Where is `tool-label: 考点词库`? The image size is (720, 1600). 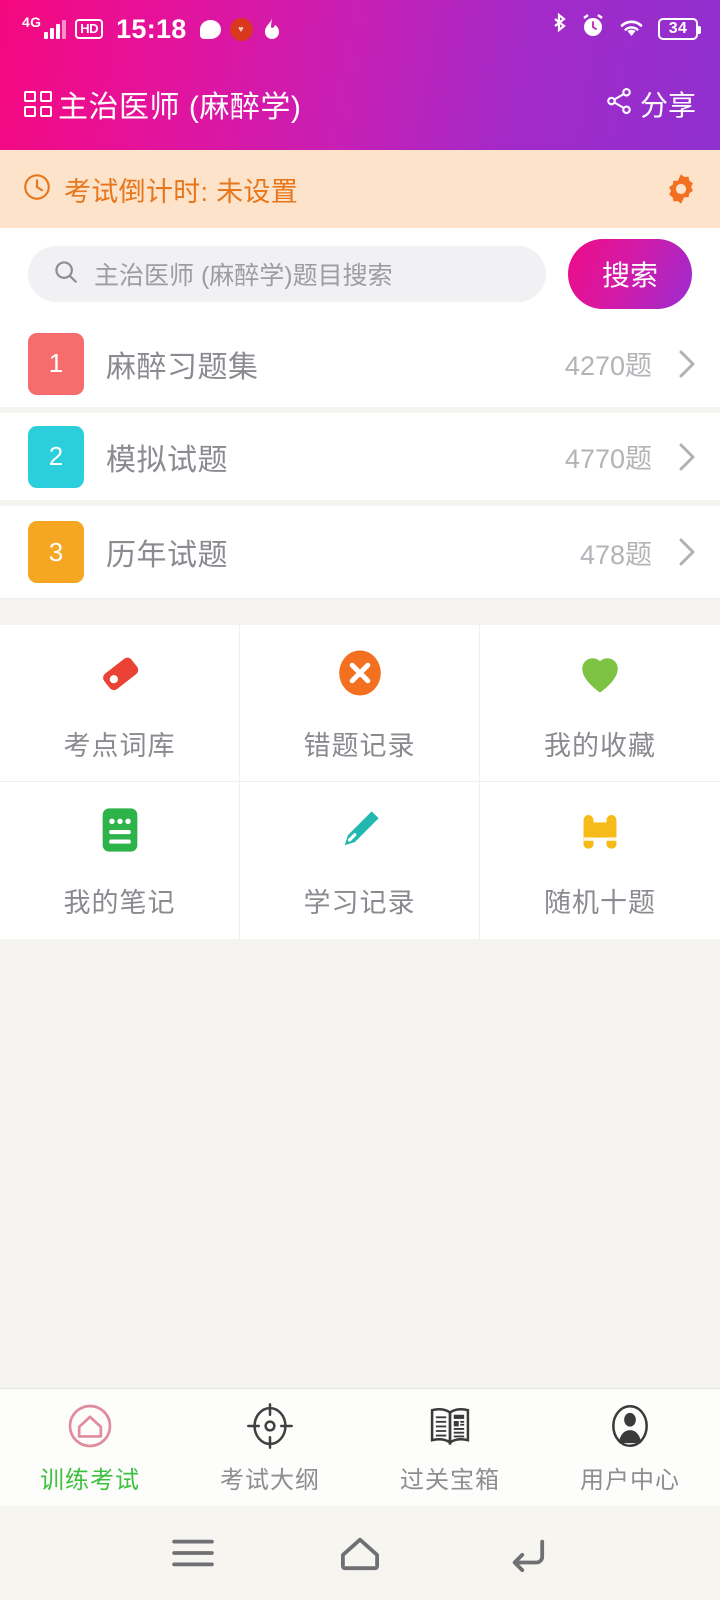 tool-label: 考点词库 is located at coordinates (119, 745).